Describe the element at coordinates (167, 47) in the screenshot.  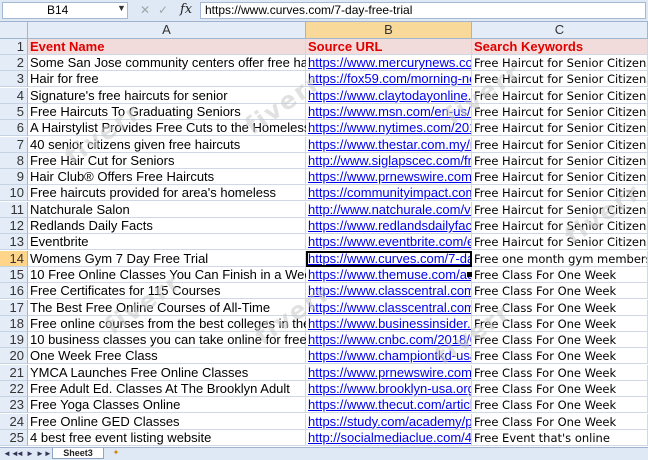
I see `header-event-name: Event Name` at that location.